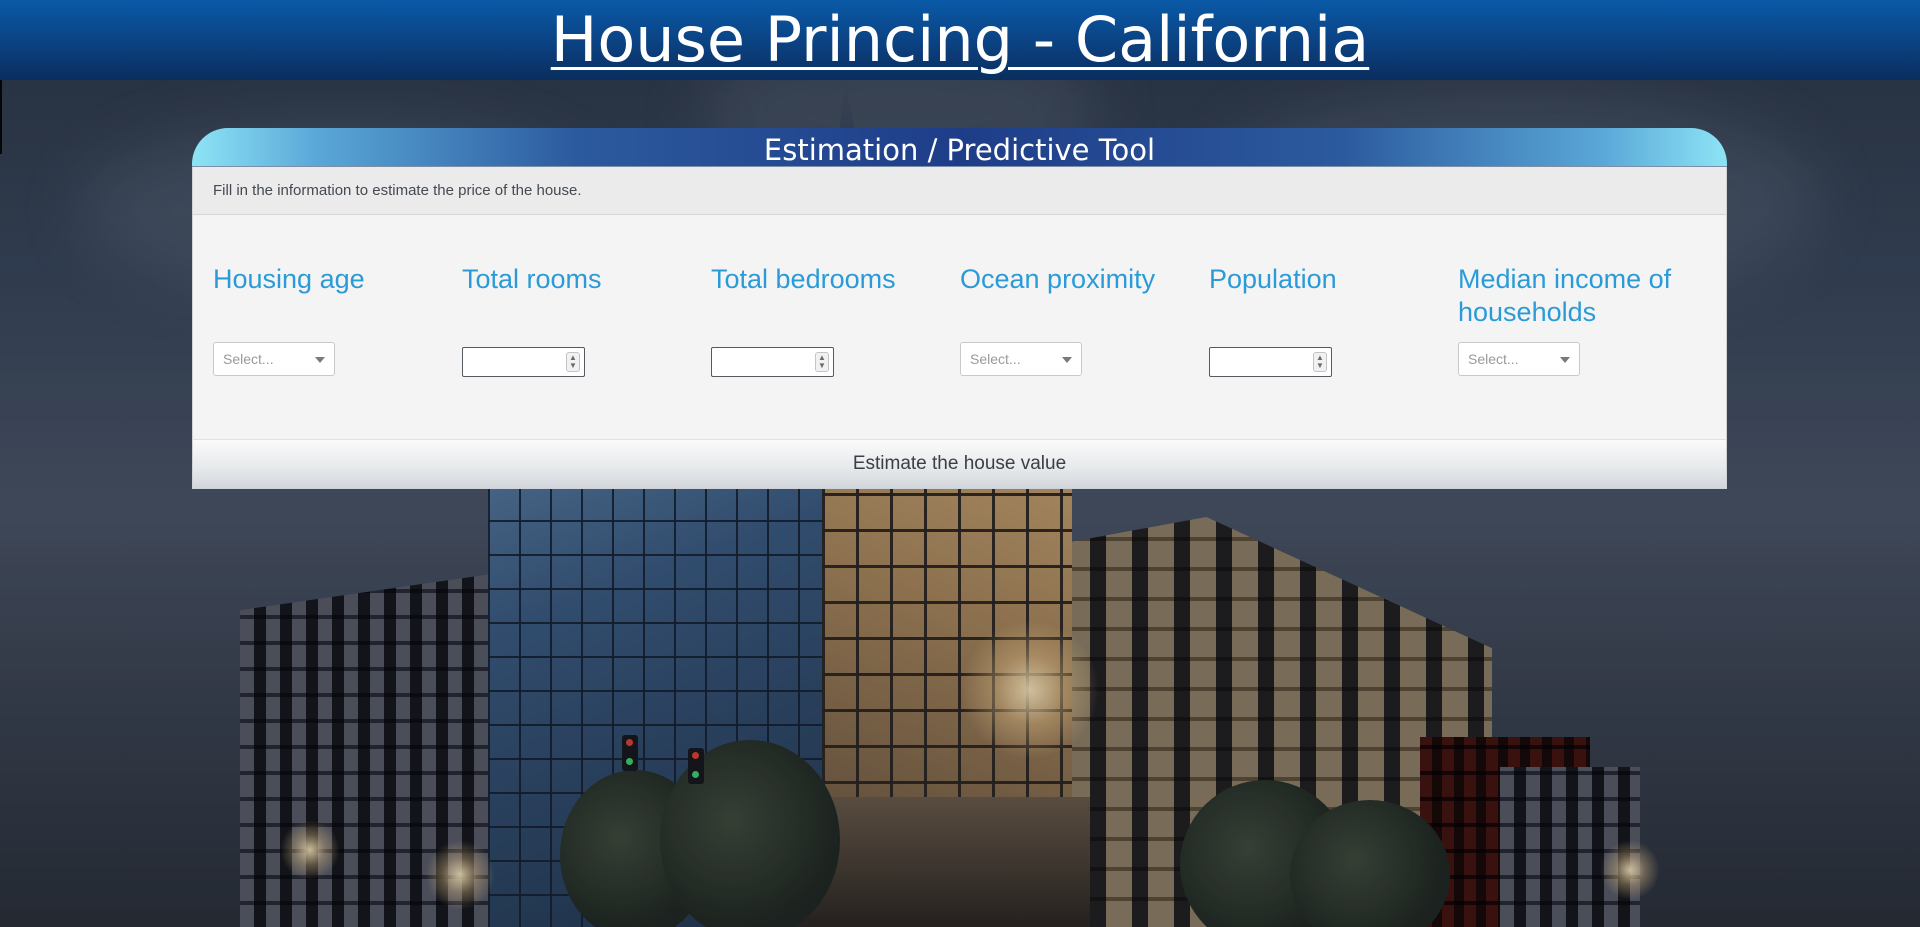 Image resolution: width=1920 pixels, height=927 pixels. I want to click on header-bar: House Princing - California, so click(960, 40).